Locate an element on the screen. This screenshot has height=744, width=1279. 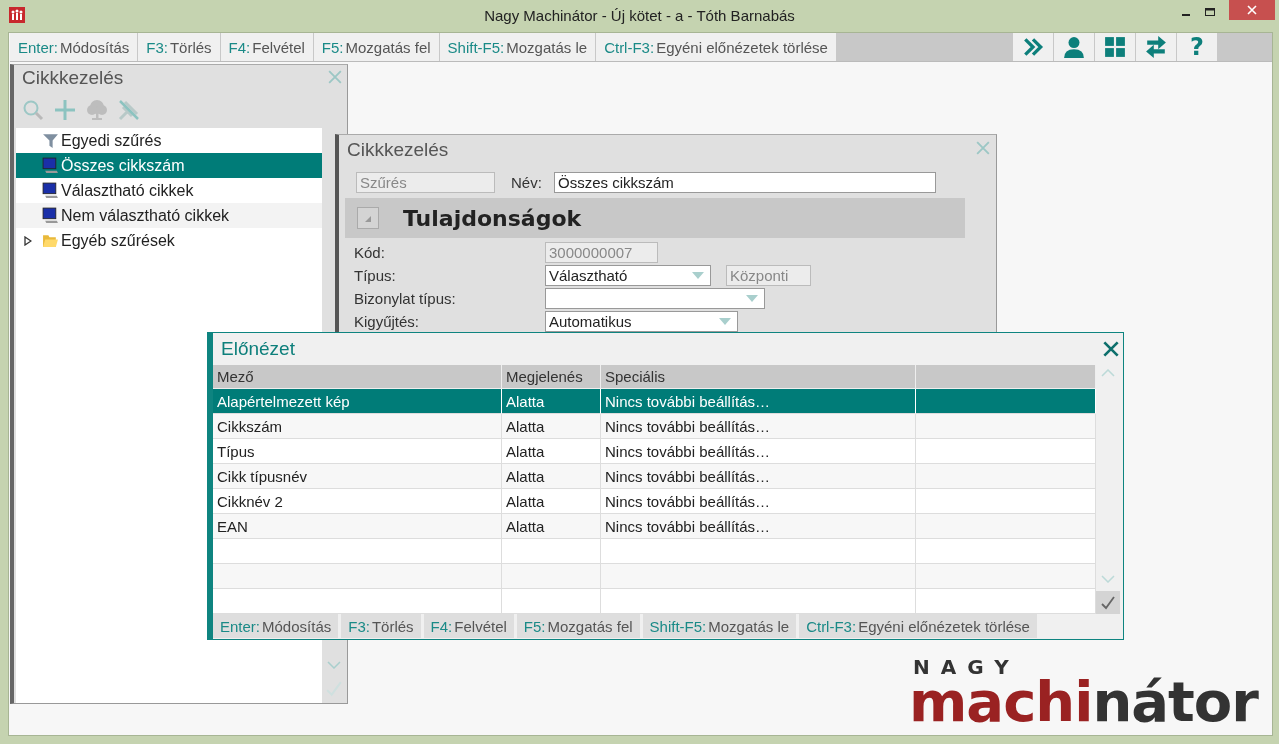
folder-icon is located at coordinates (50, 240).